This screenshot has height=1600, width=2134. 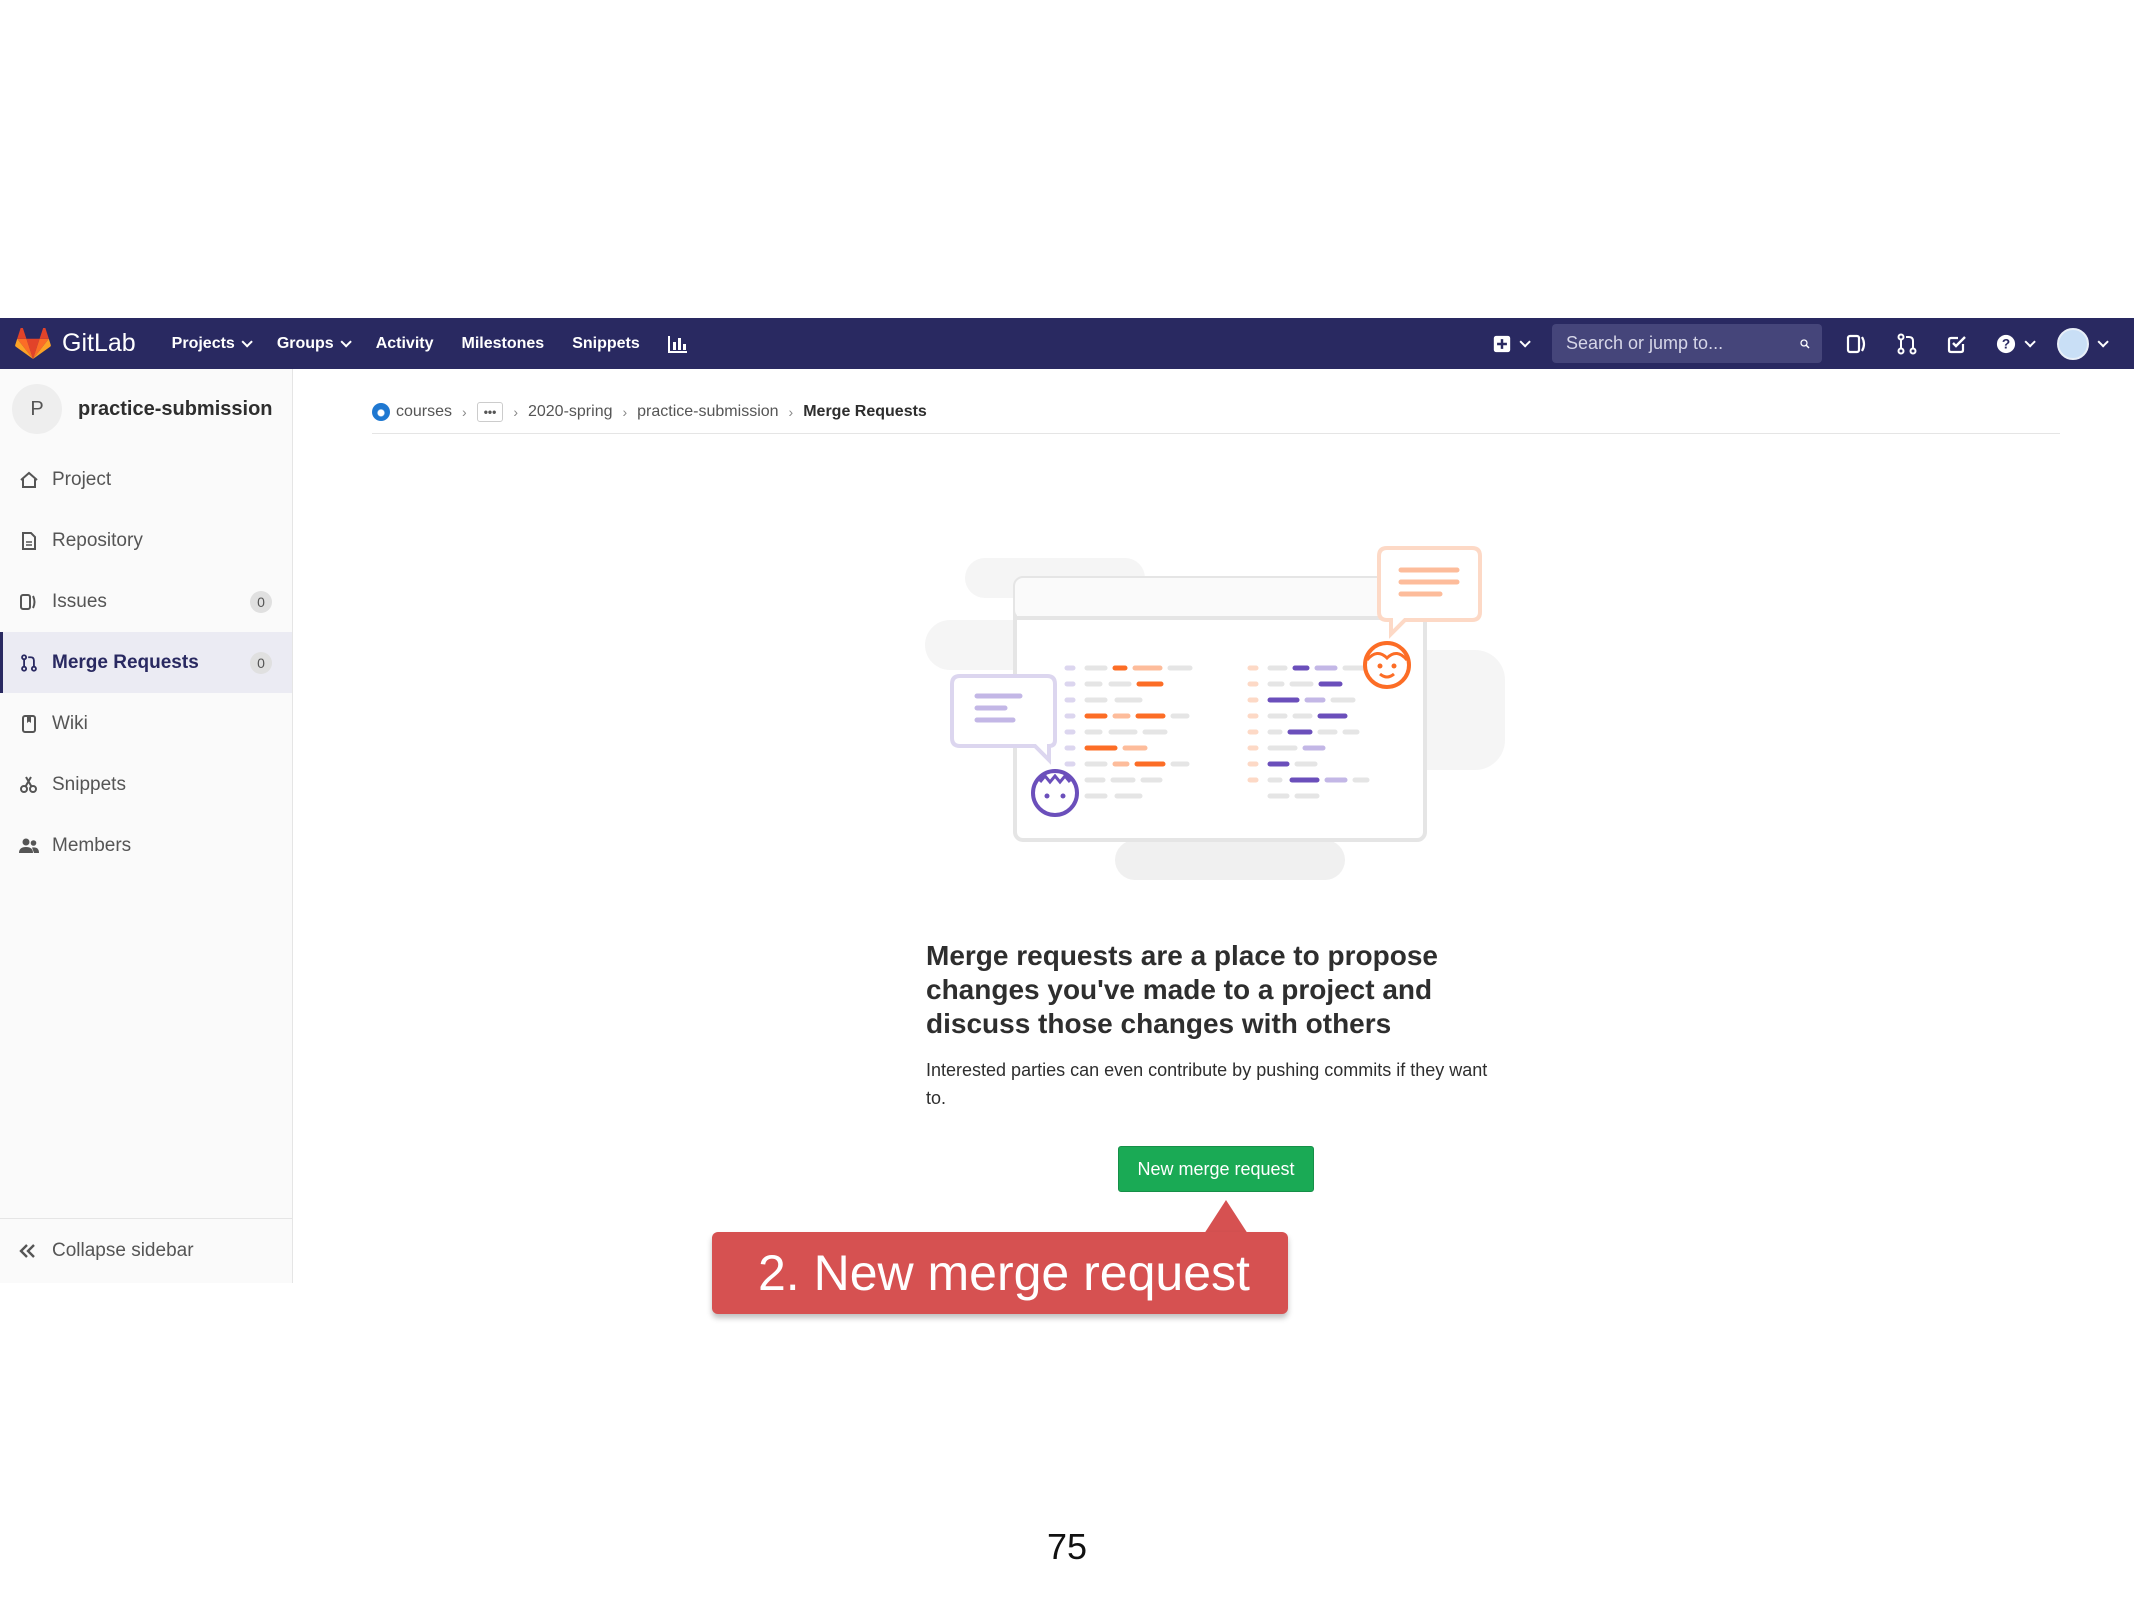 What do you see at coordinates (381, 411) in the screenshot?
I see `group-avatar-icon` at bounding box center [381, 411].